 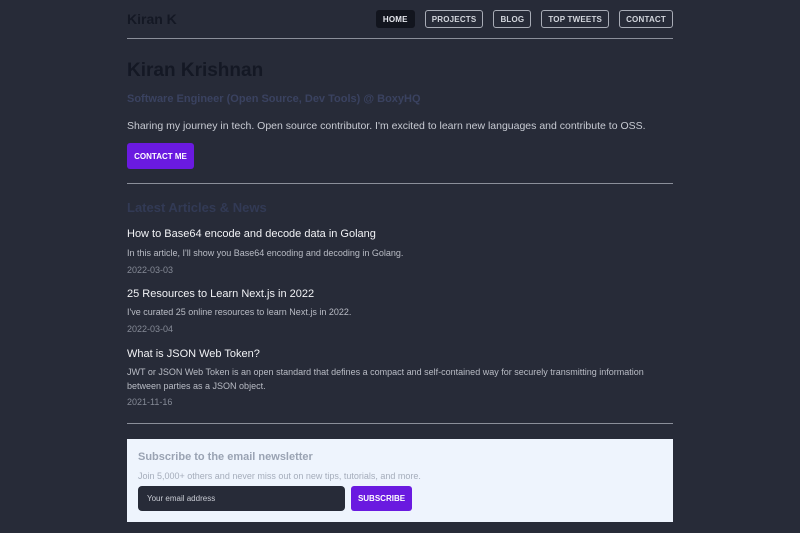 What do you see at coordinates (220, 294) in the screenshot?
I see `article-title: 25 Resources to Learn Next.js in 2022` at bounding box center [220, 294].